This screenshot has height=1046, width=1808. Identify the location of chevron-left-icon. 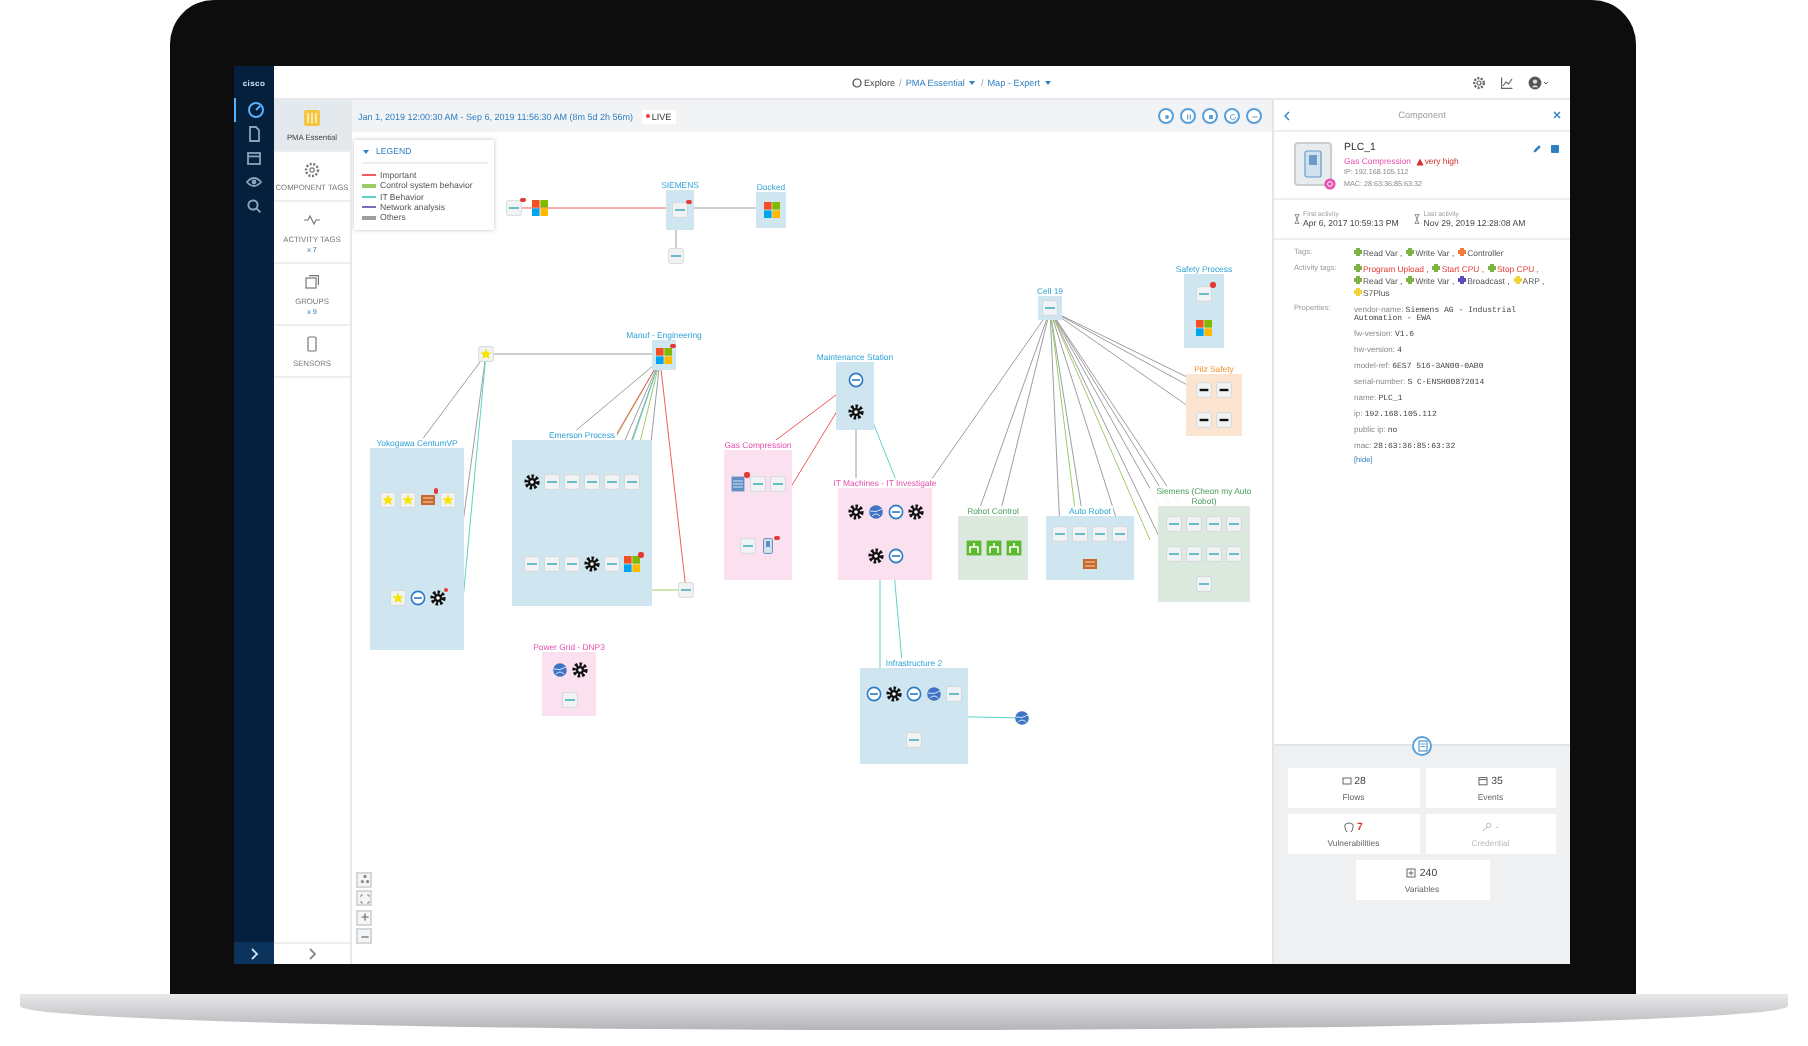
(1287, 115).